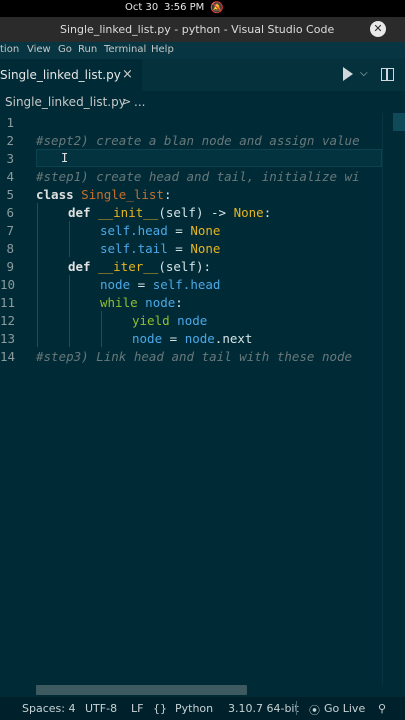 Image resolution: width=405 pixels, height=720 pixels. I want to click on status-divider, so click(296, 708).